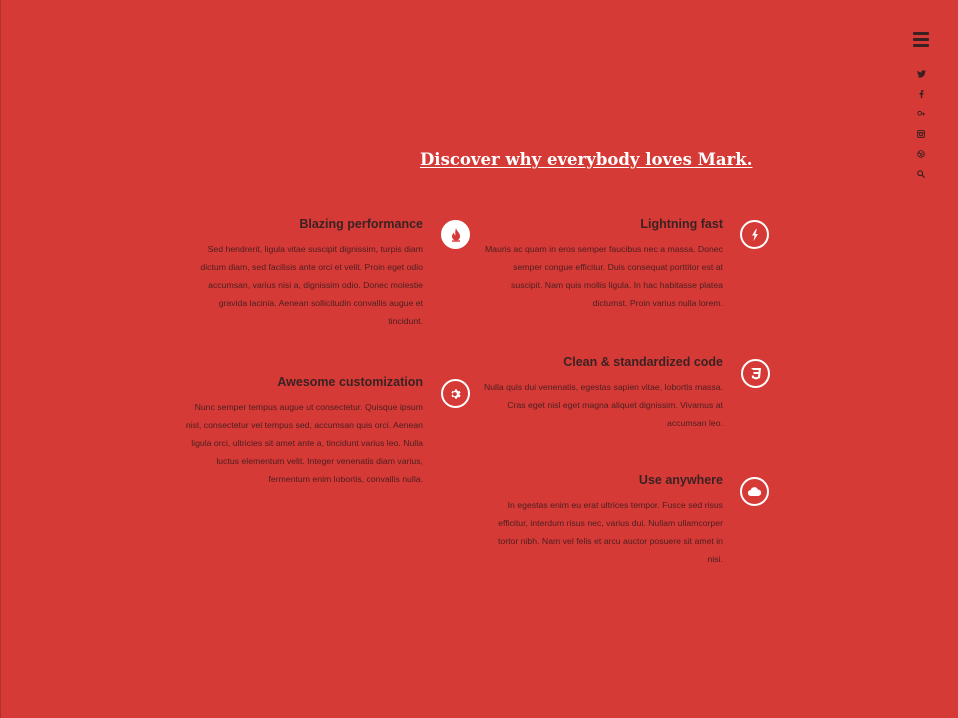 Image resolution: width=958 pixels, height=718 pixels. What do you see at coordinates (455, 393) in the screenshot?
I see `gear-icon` at bounding box center [455, 393].